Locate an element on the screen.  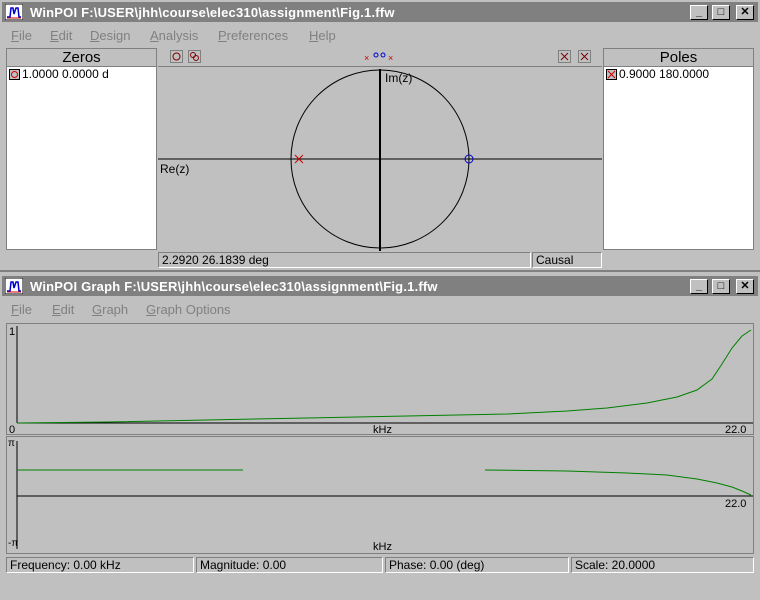
zero-value: 1.0000 0.0000 d is located at coordinates (65, 74).